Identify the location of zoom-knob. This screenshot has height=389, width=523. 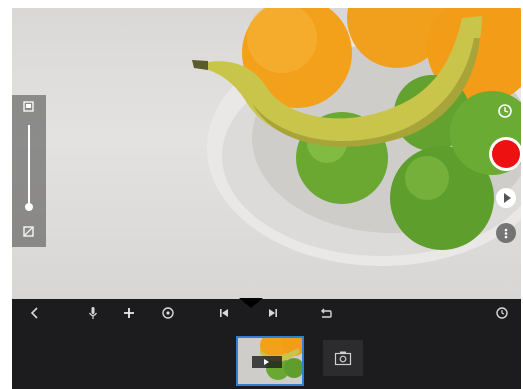
(29, 207).